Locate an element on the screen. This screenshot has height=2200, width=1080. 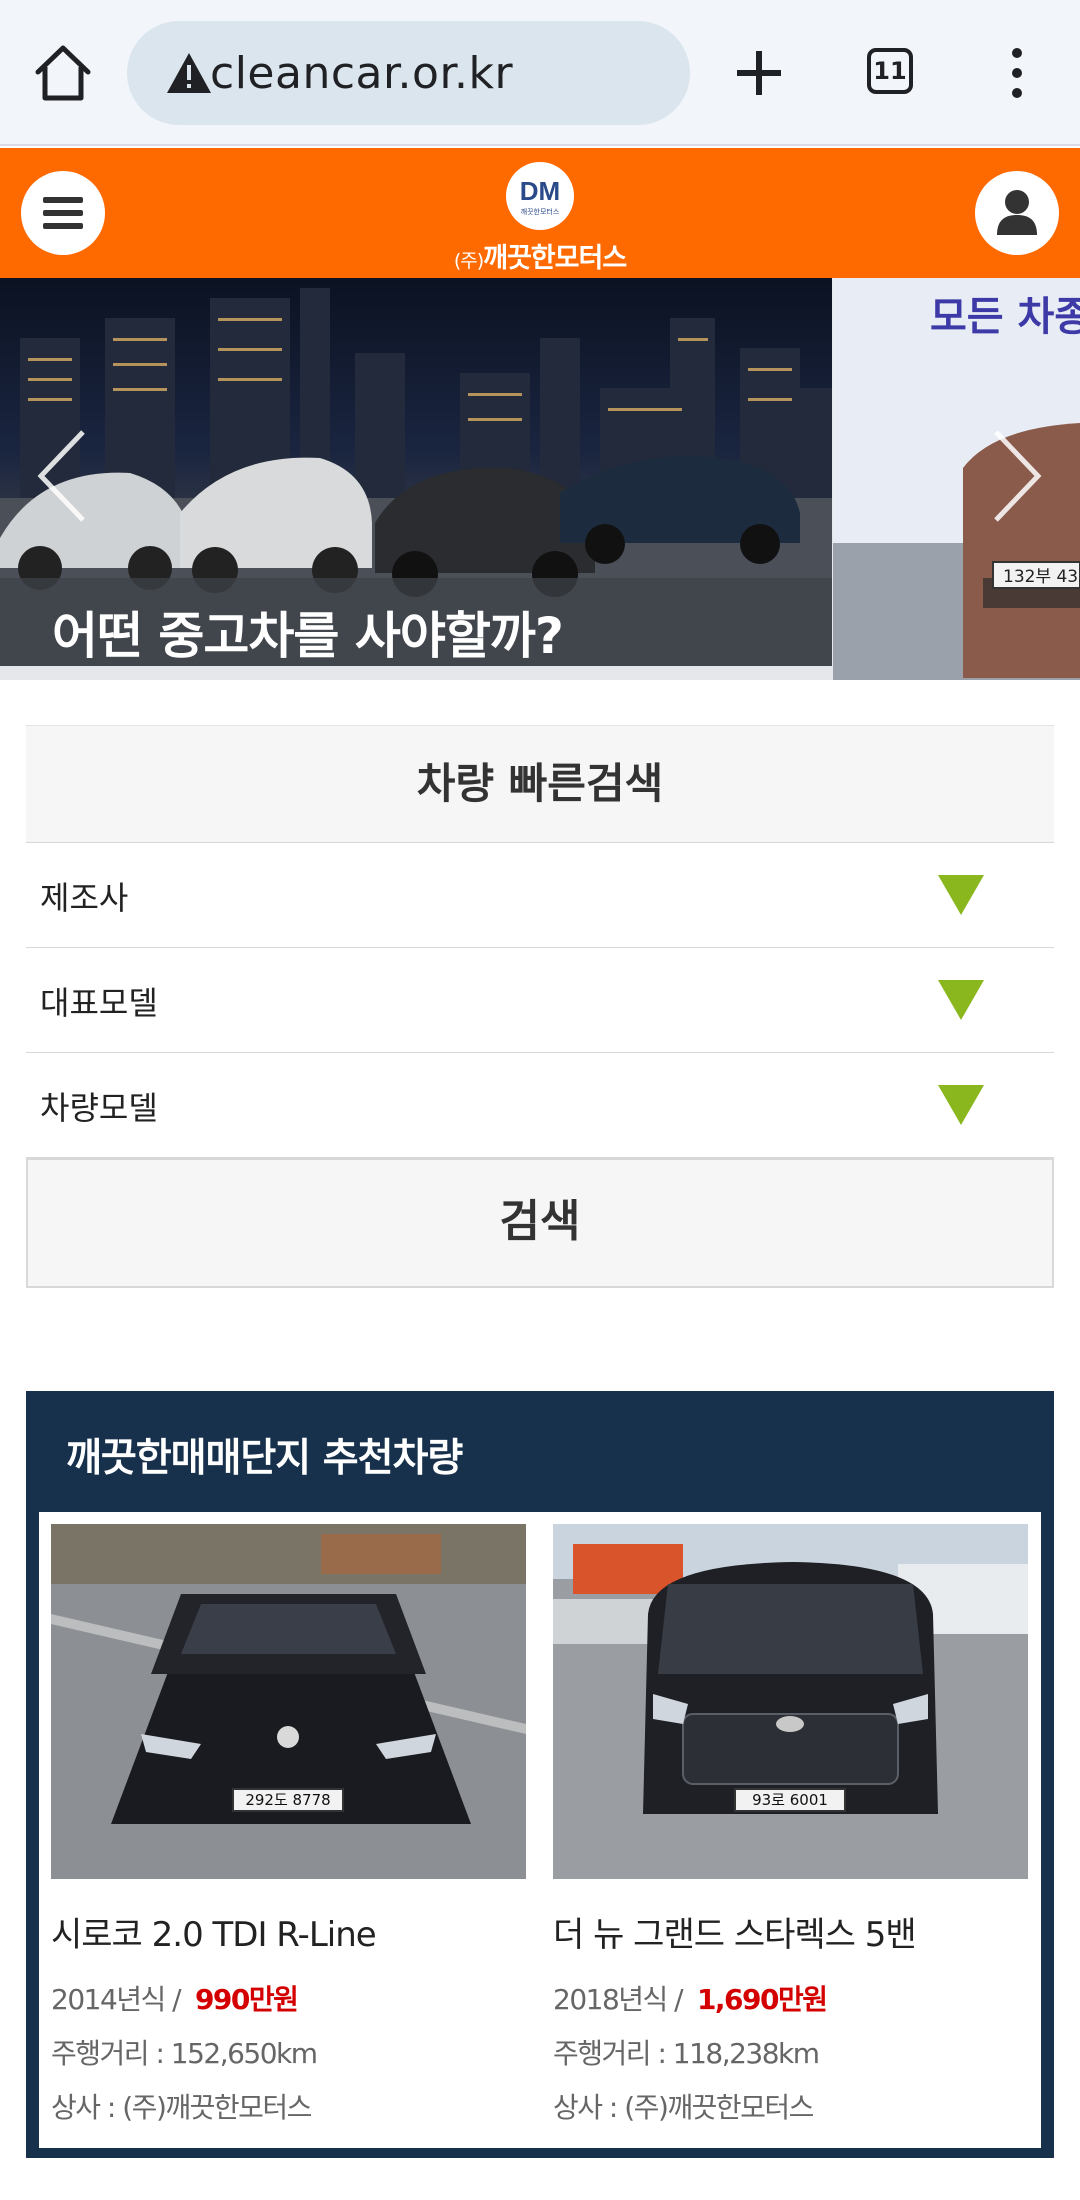
hamburger-menu-icon is located at coordinates (63, 213).